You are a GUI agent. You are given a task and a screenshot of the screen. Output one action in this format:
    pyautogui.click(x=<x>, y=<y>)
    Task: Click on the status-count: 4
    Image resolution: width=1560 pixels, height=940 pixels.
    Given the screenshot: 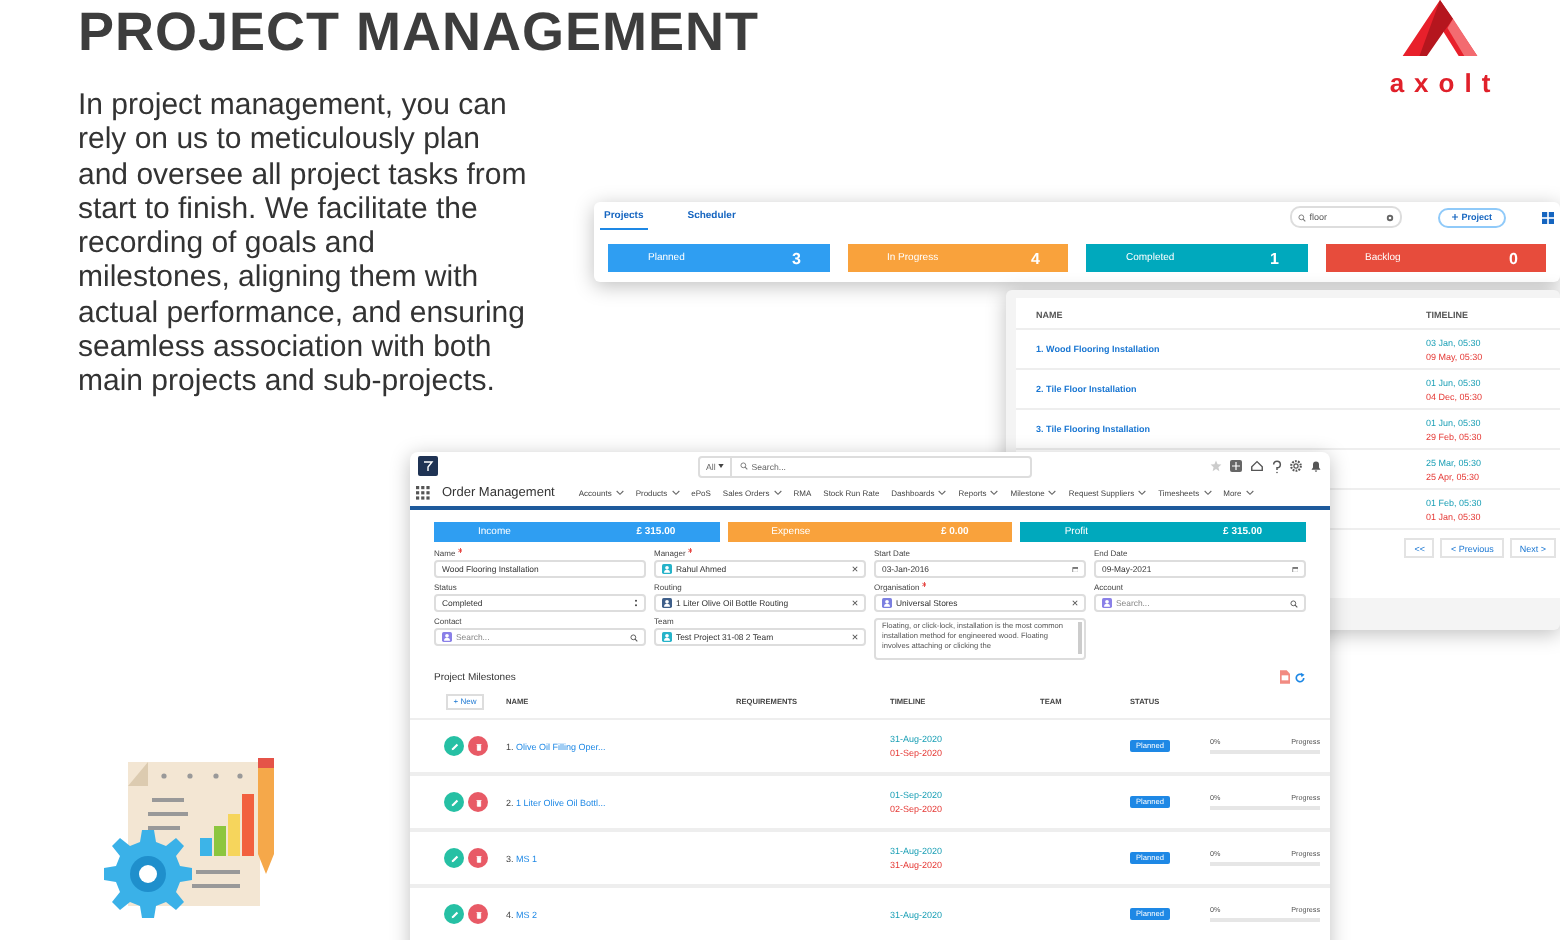 What is the action you would take?
    pyautogui.click(x=1035, y=258)
    